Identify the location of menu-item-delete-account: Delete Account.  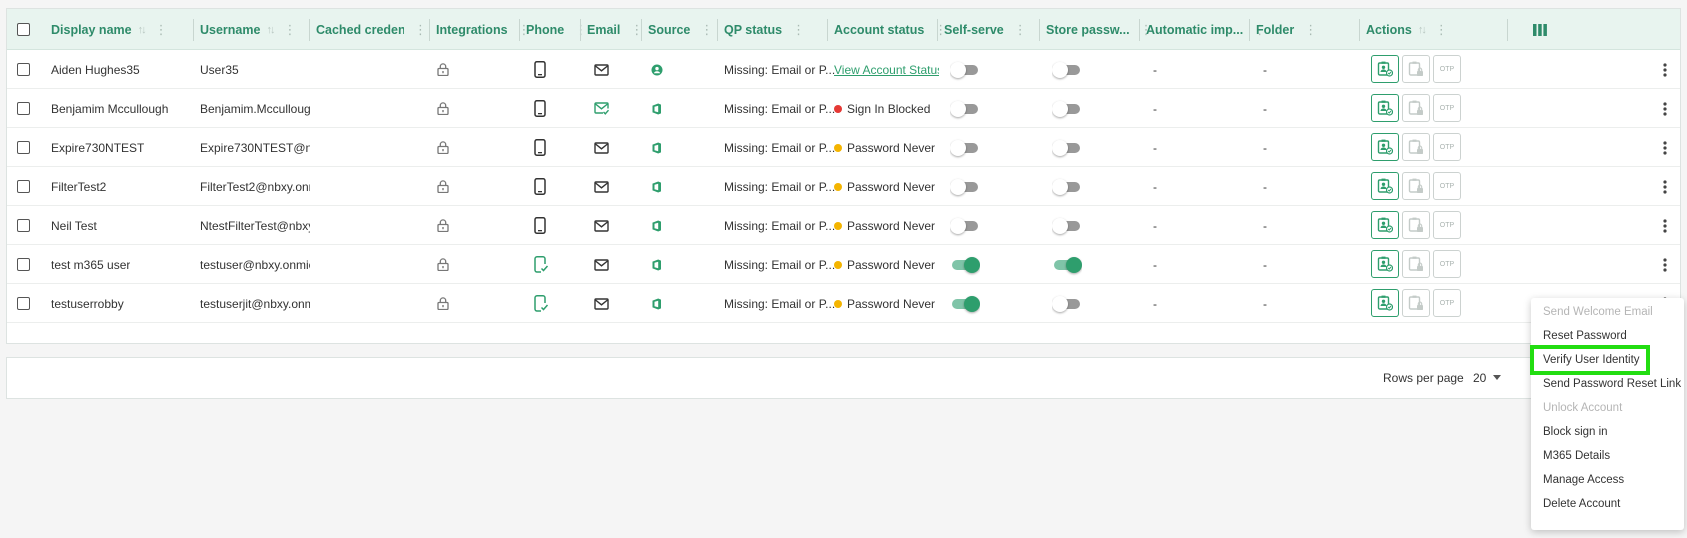
(1607, 504).